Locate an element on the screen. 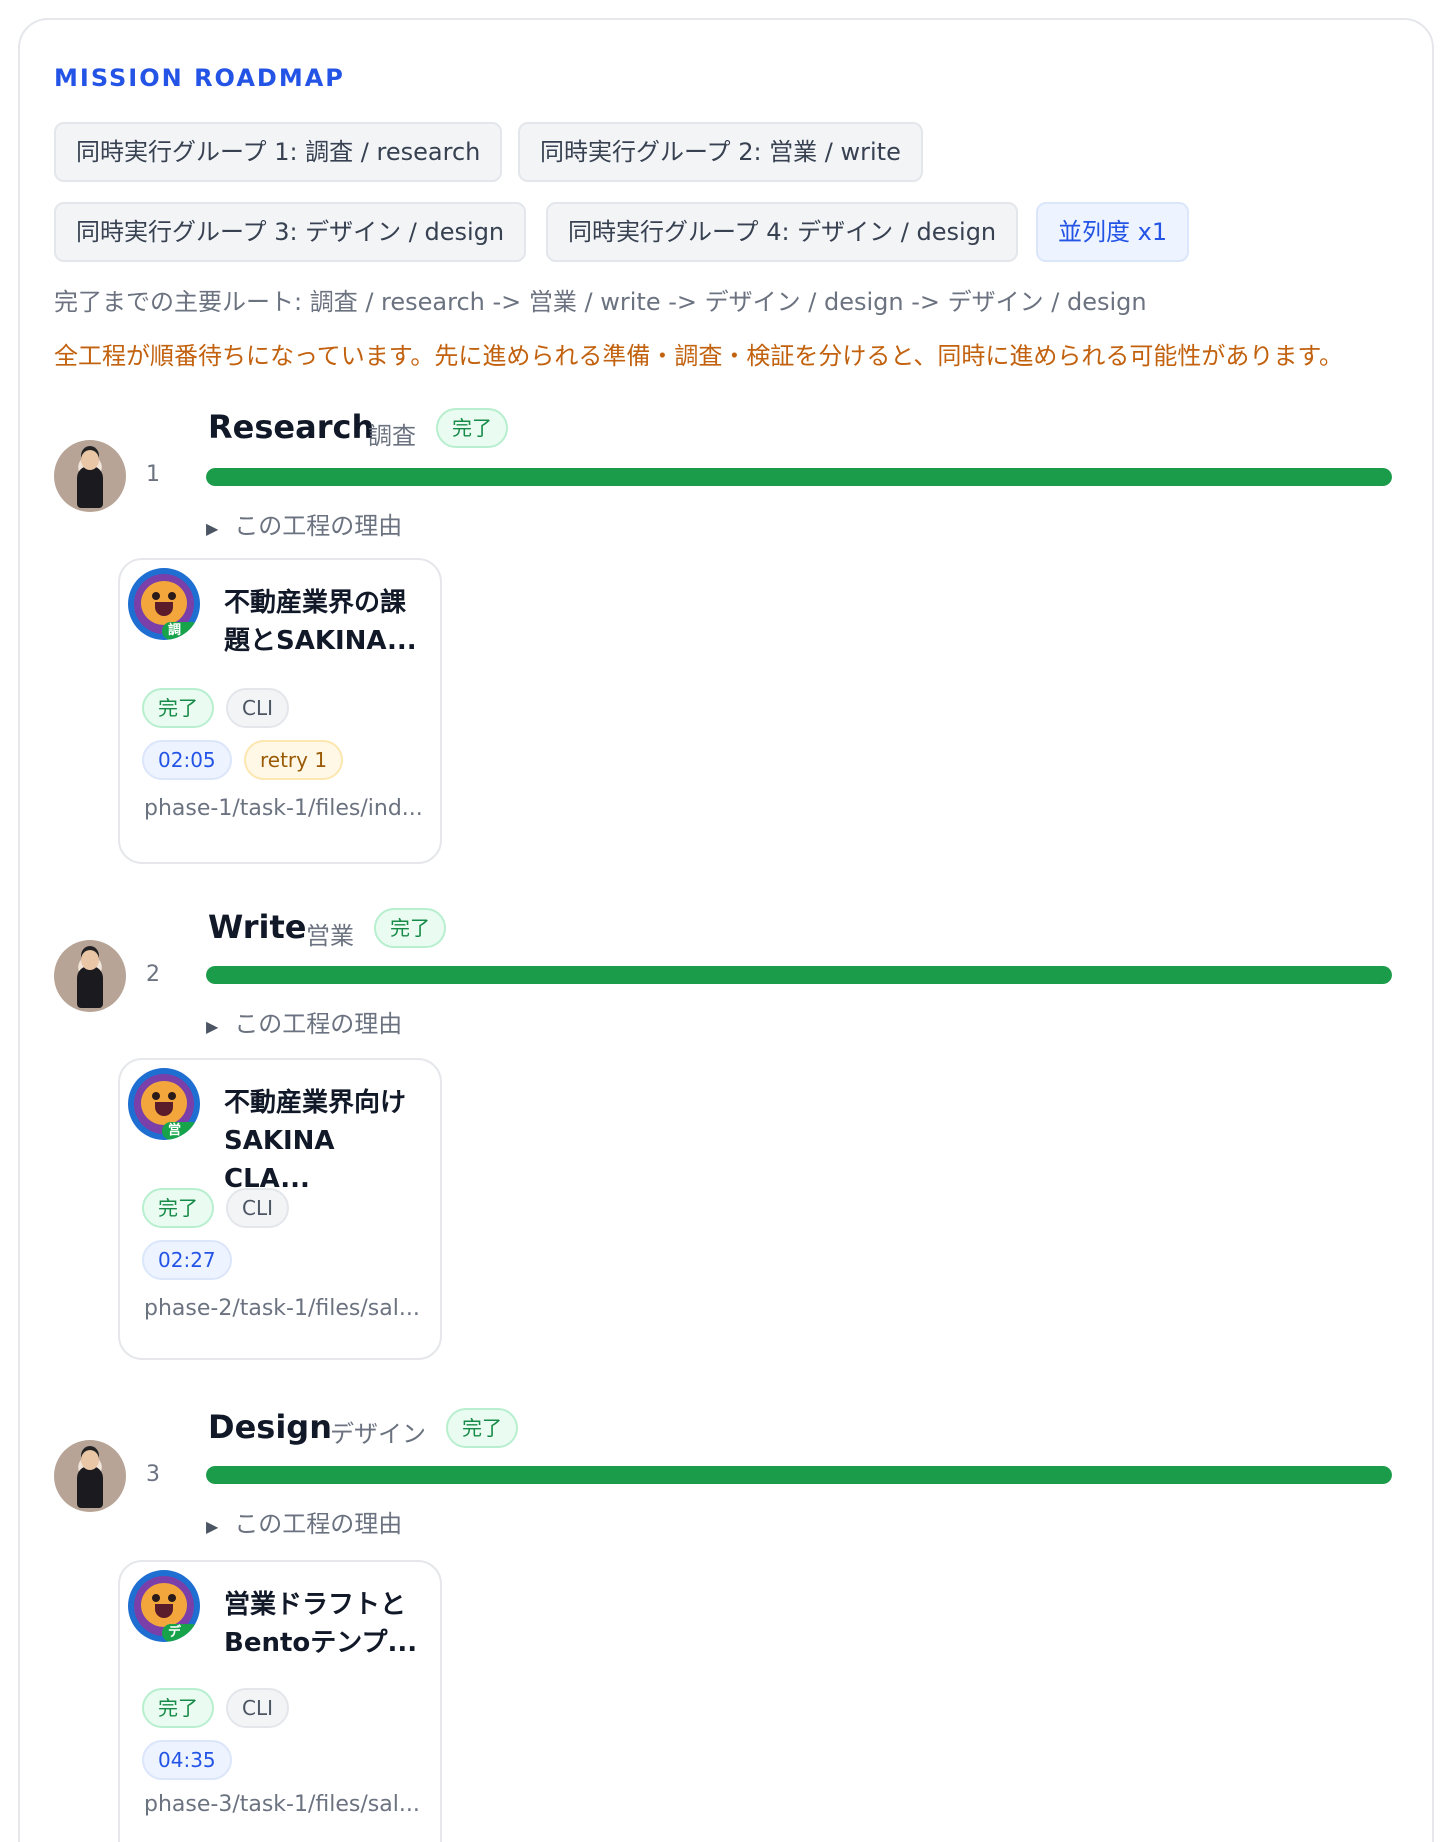 This screenshot has width=1440, height=1842. phase-1-progress-fill is located at coordinates (799, 477).